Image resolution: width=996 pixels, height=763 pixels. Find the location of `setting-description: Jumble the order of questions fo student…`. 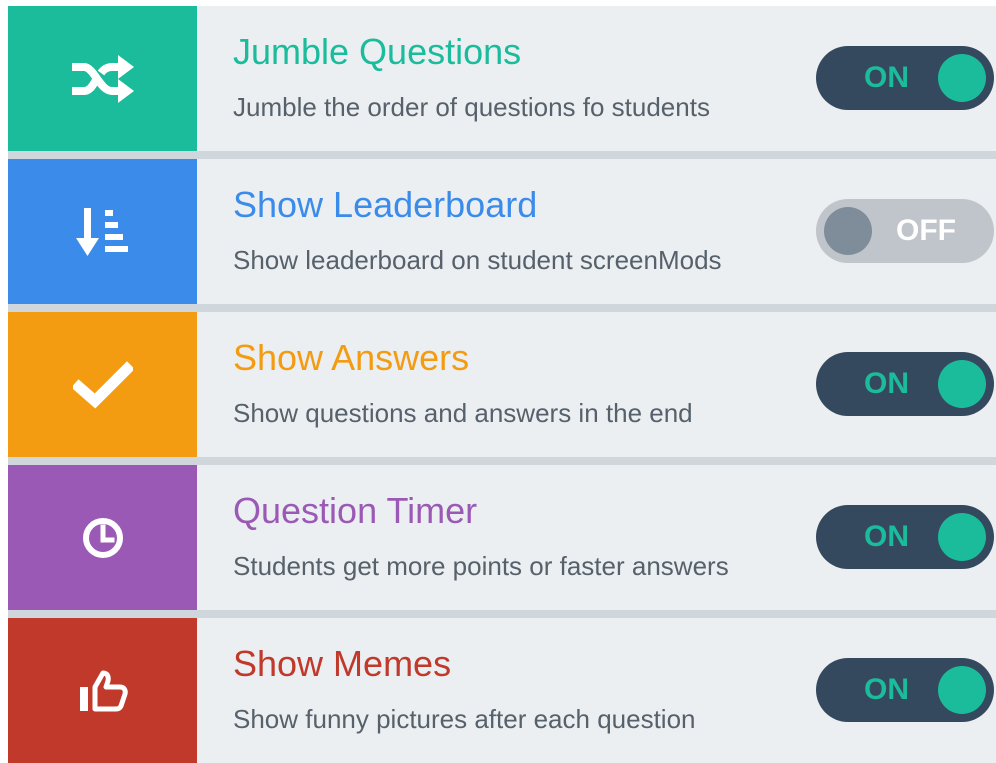

setting-description: Jumble the order of questions fo student… is located at coordinates (471, 107).